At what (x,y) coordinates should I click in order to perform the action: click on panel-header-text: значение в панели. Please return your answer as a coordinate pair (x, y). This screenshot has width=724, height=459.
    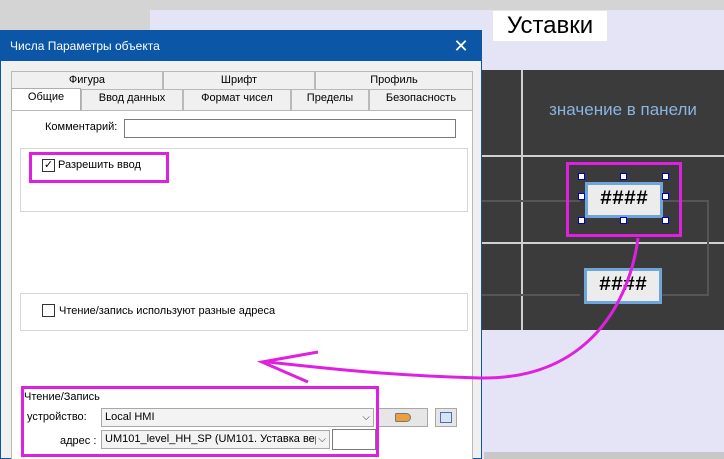
    Looking at the image, I should click on (623, 109).